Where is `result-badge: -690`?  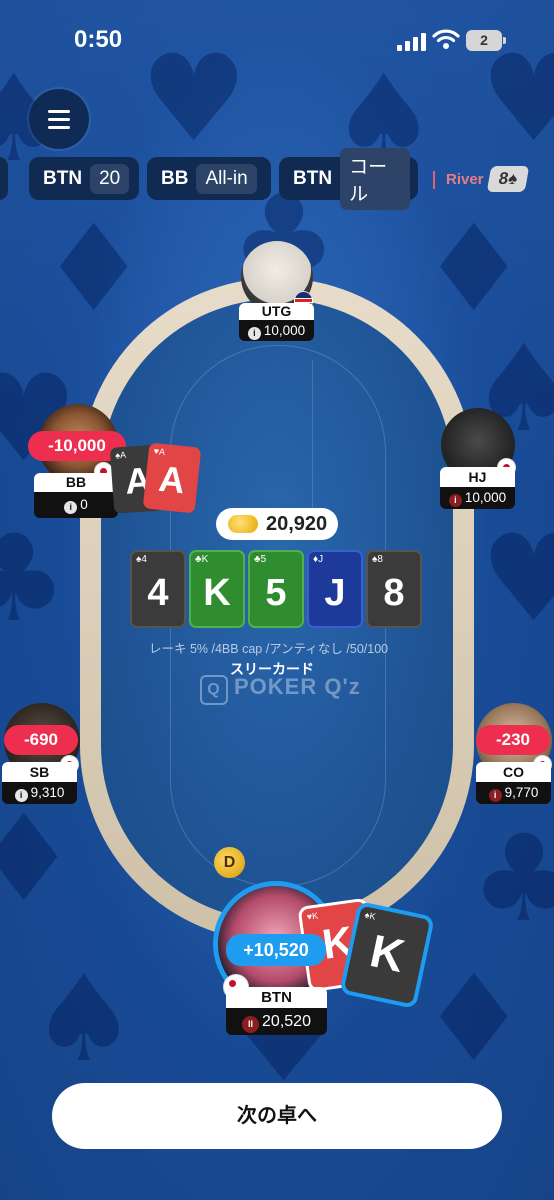 result-badge: -690 is located at coordinates (41, 740).